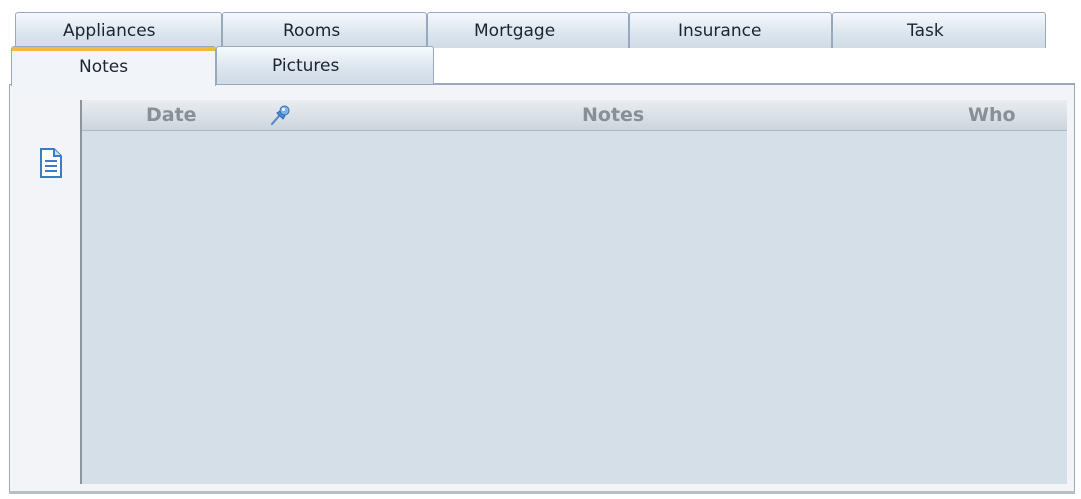  What do you see at coordinates (312, 30) in the screenshot?
I see `tab-label: Rooms` at bounding box center [312, 30].